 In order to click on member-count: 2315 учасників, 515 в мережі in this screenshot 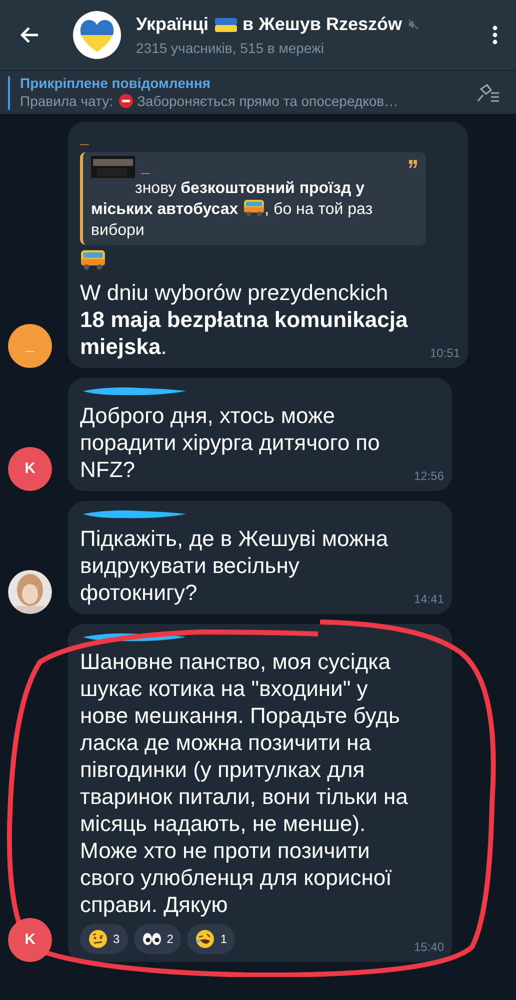, I will do `click(230, 48)`.